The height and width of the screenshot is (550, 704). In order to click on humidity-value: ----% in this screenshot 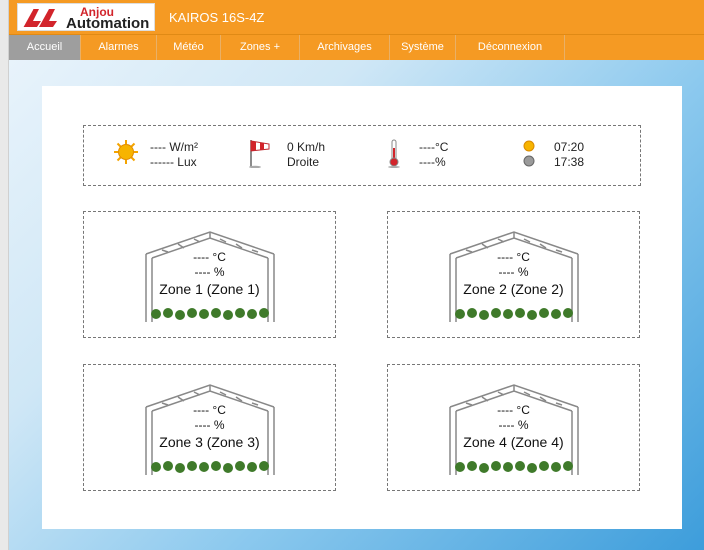, I will do `click(432, 162)`.